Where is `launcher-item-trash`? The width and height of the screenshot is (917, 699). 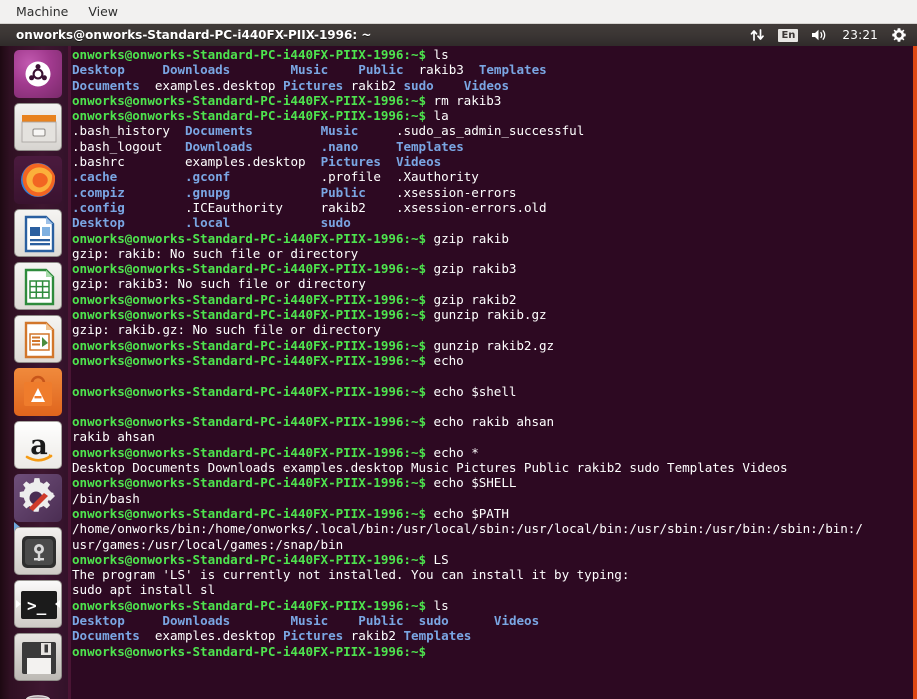 launcher-item-trash is located at coordinates (38, 692).